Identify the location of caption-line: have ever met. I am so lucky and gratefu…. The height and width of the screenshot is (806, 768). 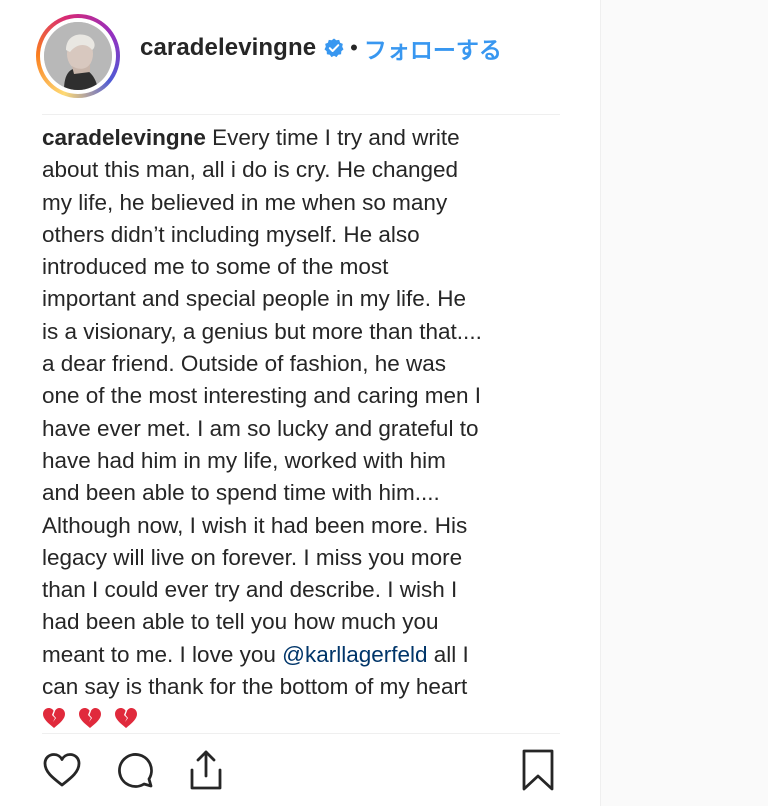
(260, 428).